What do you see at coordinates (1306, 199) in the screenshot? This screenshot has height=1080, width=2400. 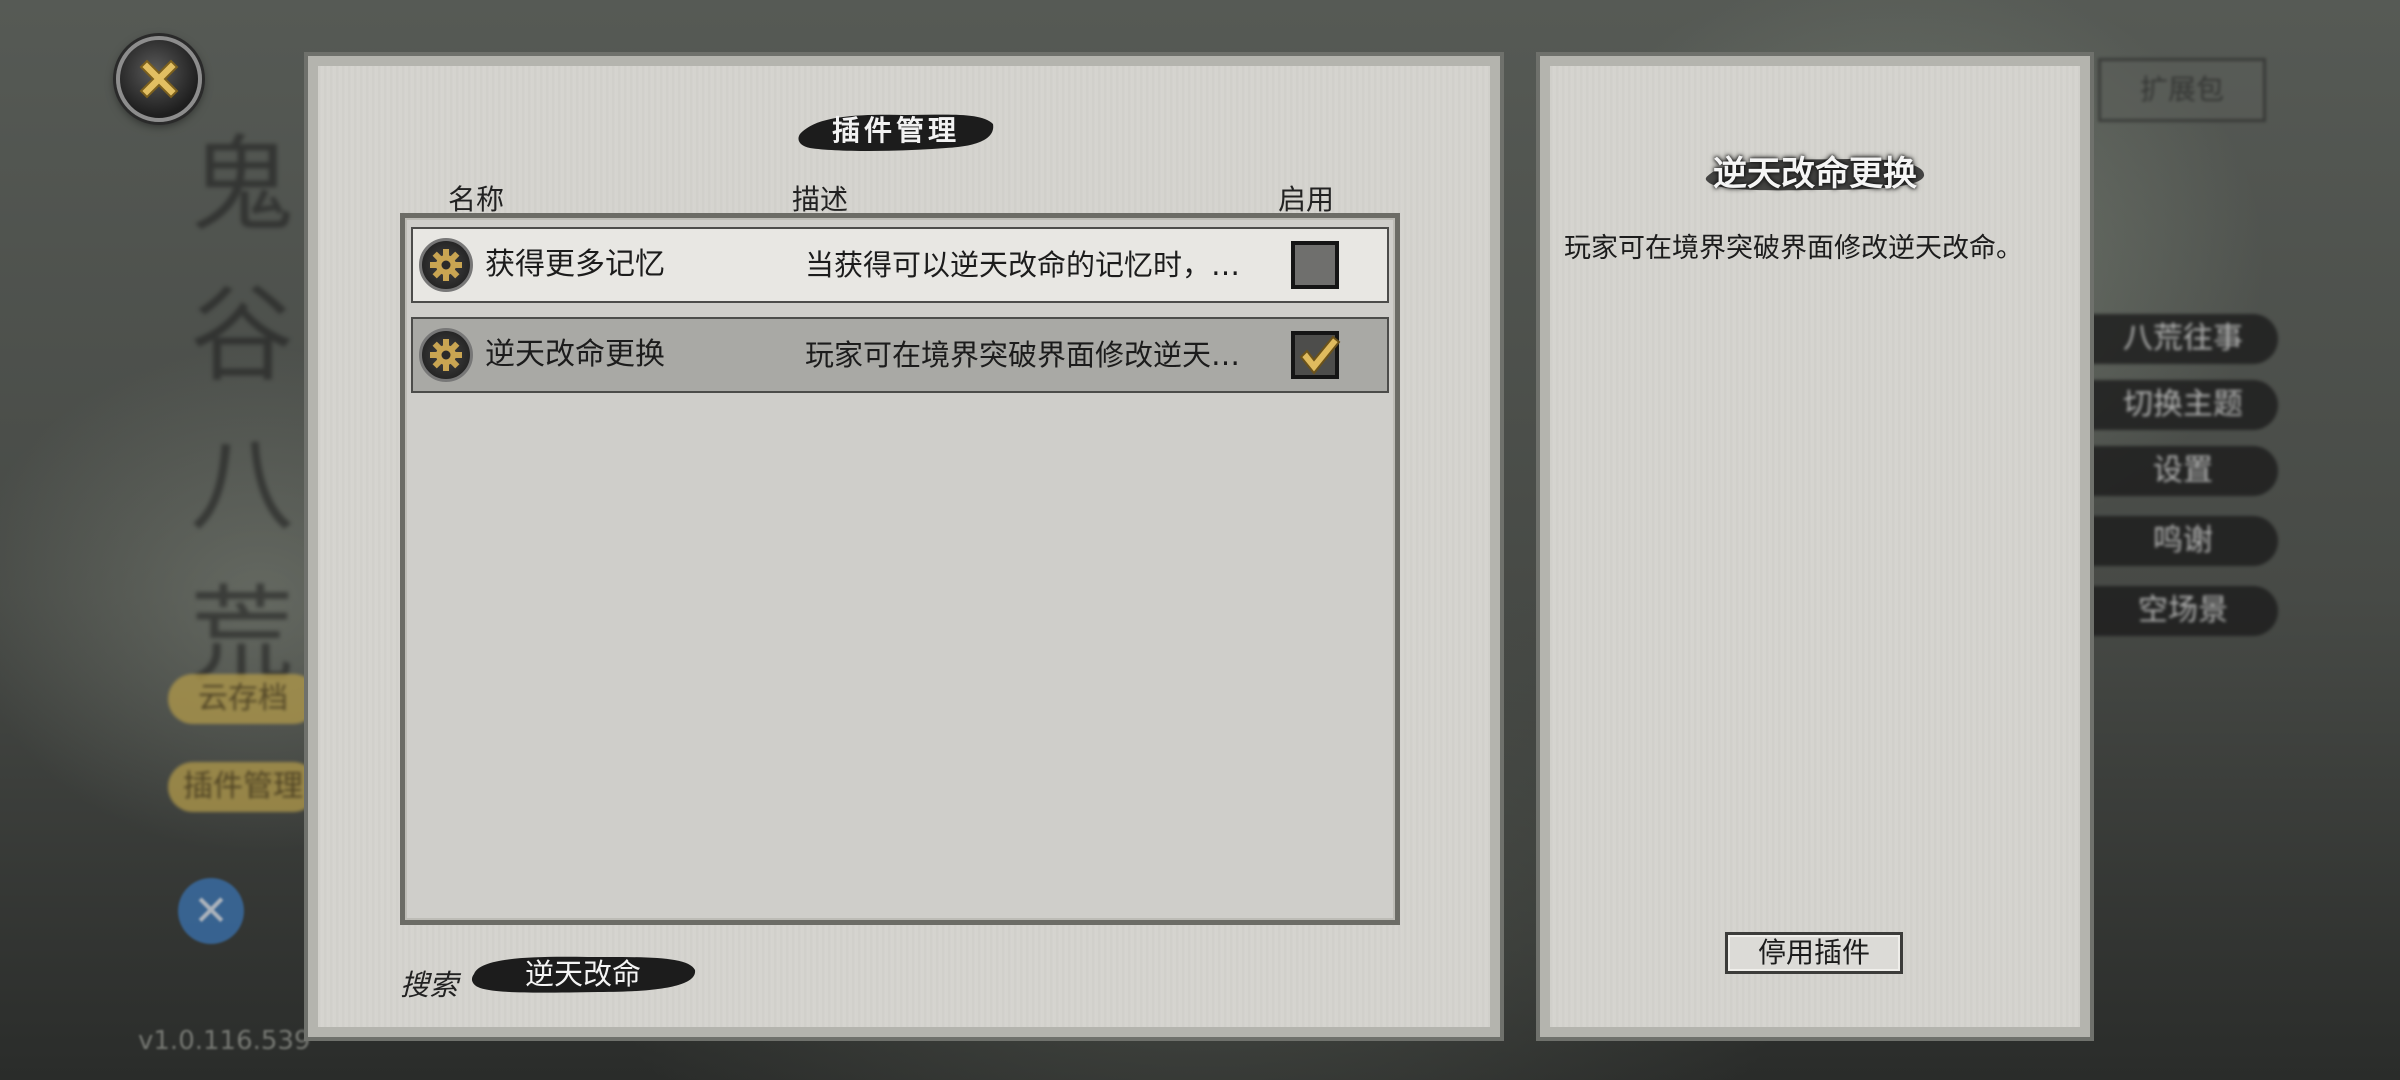 I see `column-header-enabled: 启用` at bounding box center [1306, 199].